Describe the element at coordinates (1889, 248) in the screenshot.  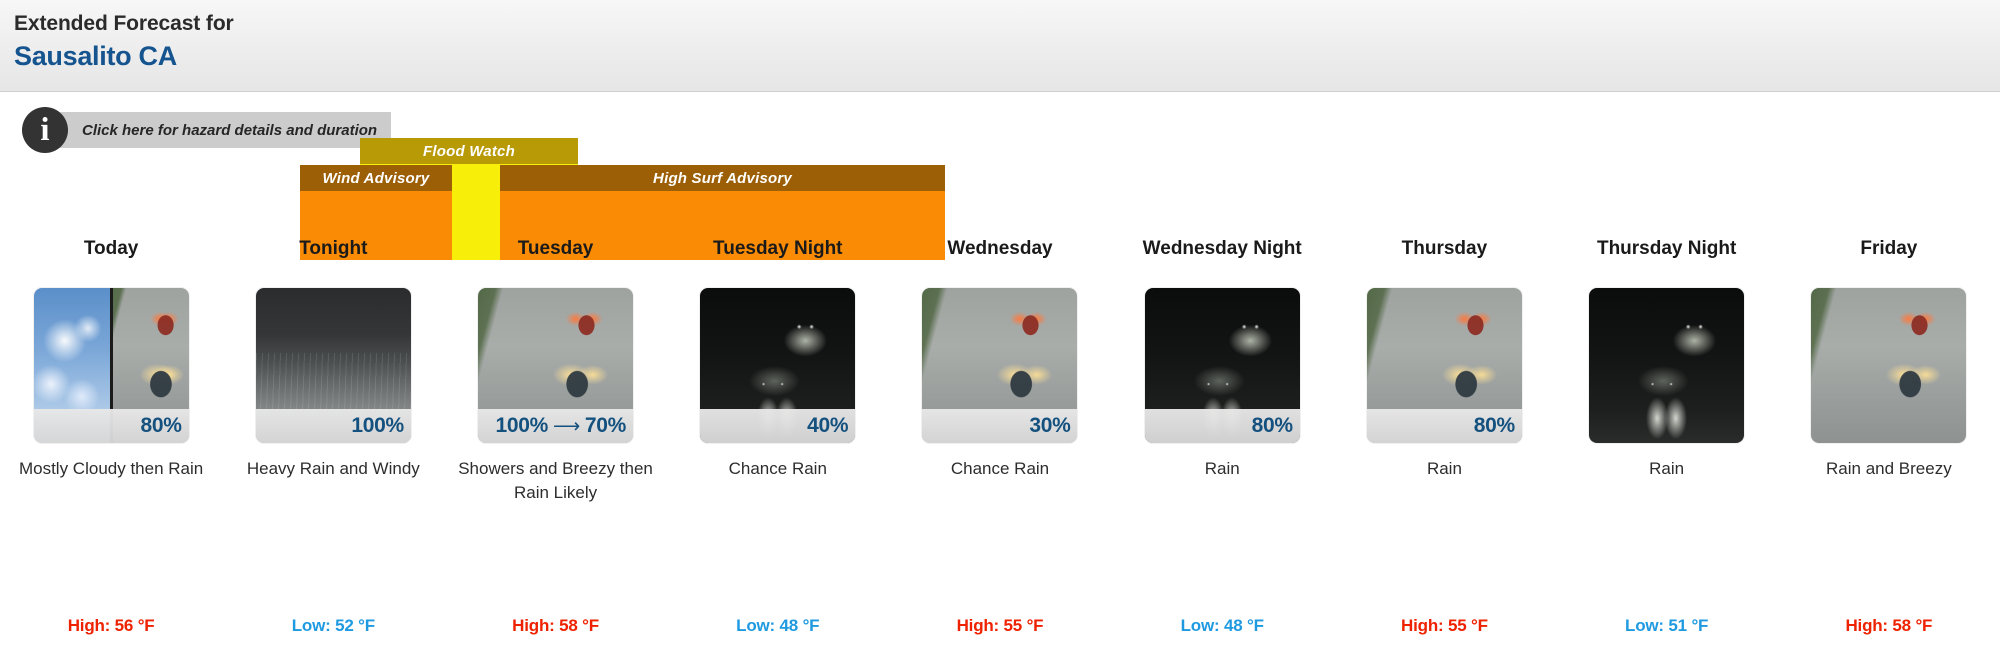
I see `forecast-day-name: Friday` at that location.